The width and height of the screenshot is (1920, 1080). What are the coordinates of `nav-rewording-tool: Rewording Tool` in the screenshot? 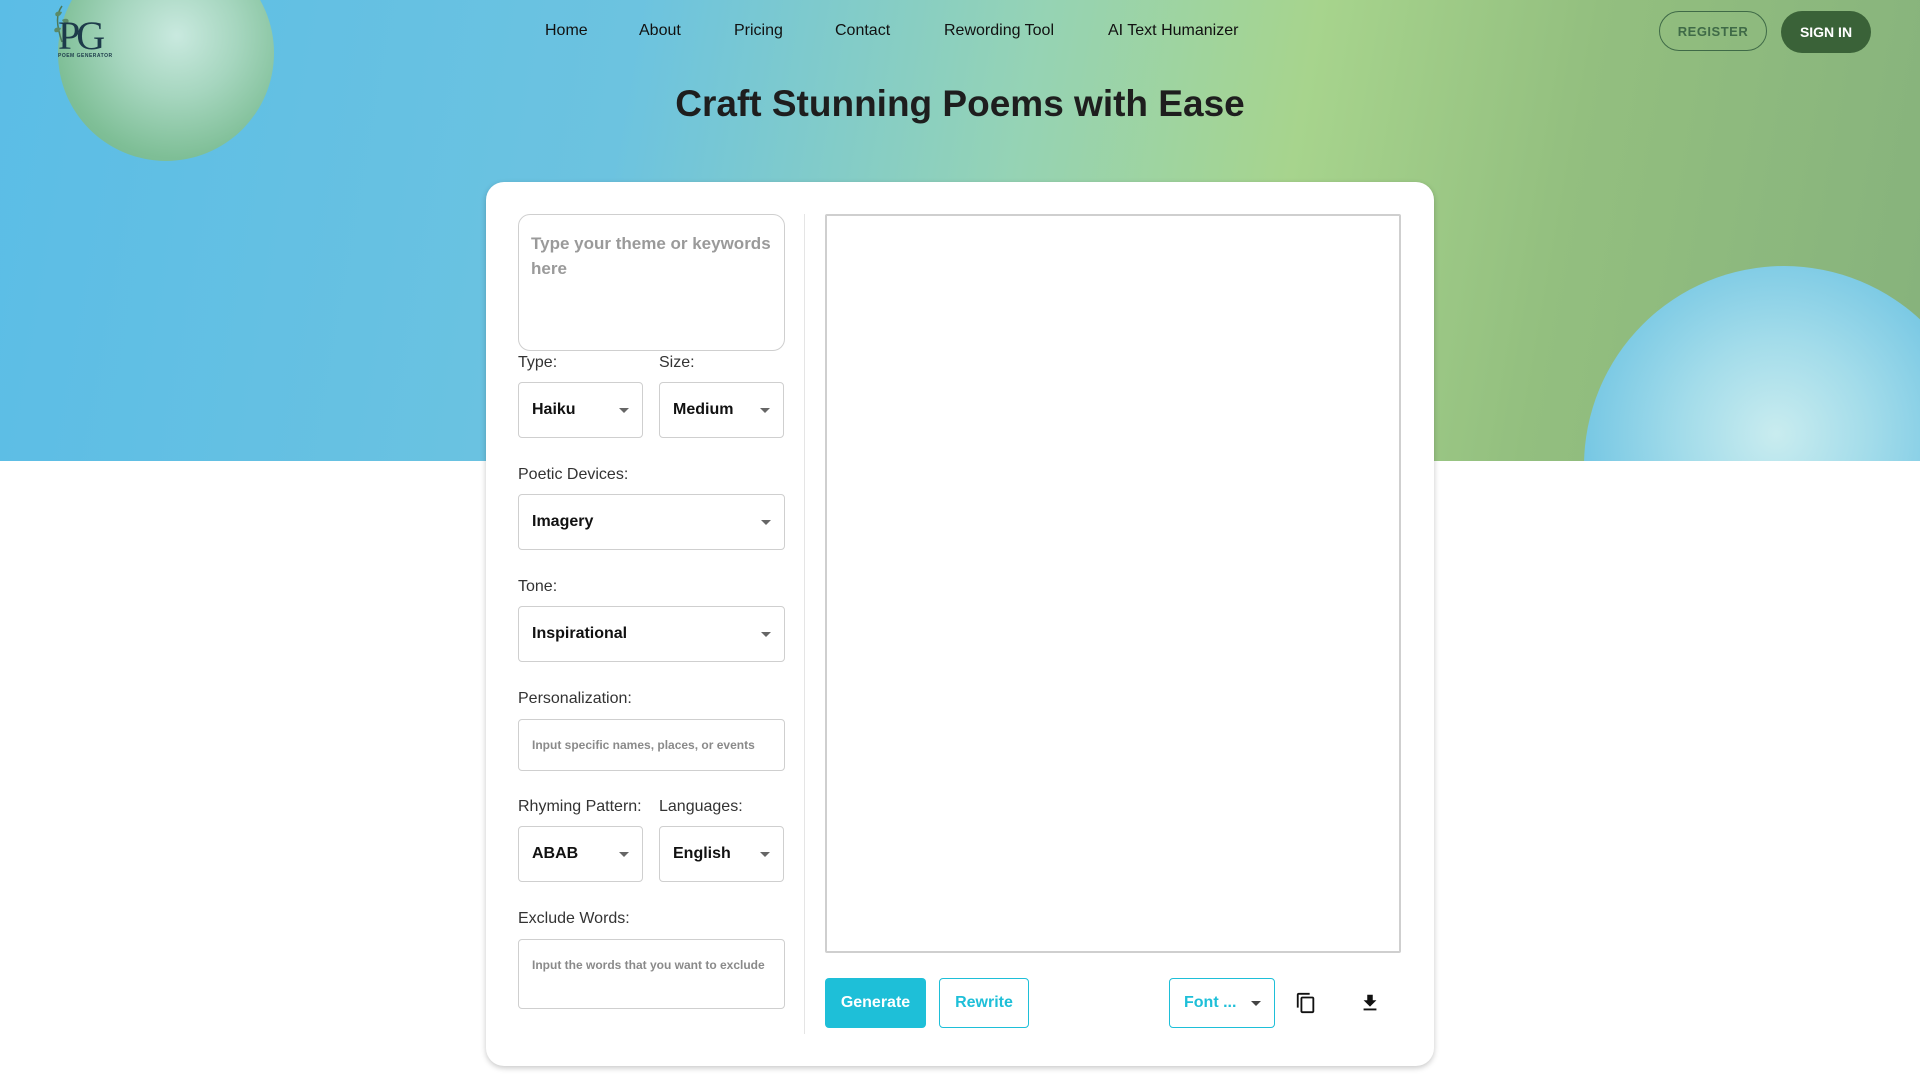 It's located at (999, 31).